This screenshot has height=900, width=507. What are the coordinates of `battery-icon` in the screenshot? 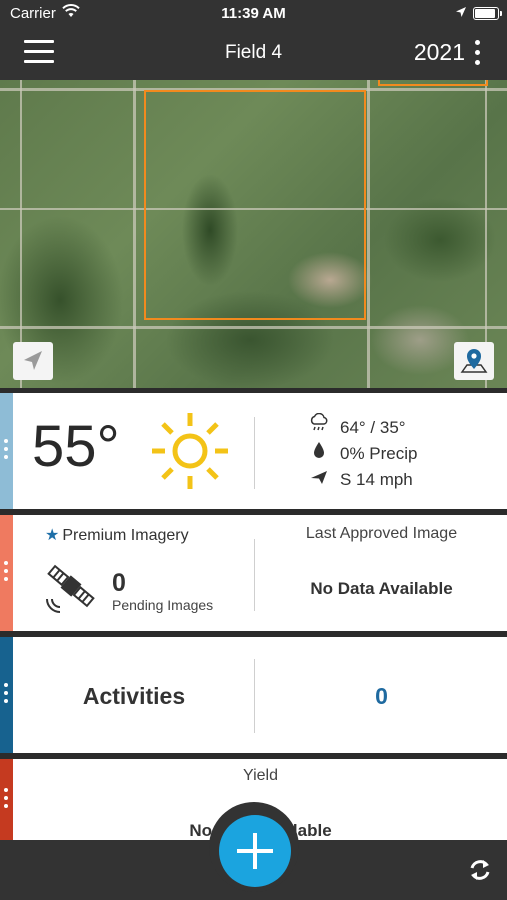 It's located at (487, 13).